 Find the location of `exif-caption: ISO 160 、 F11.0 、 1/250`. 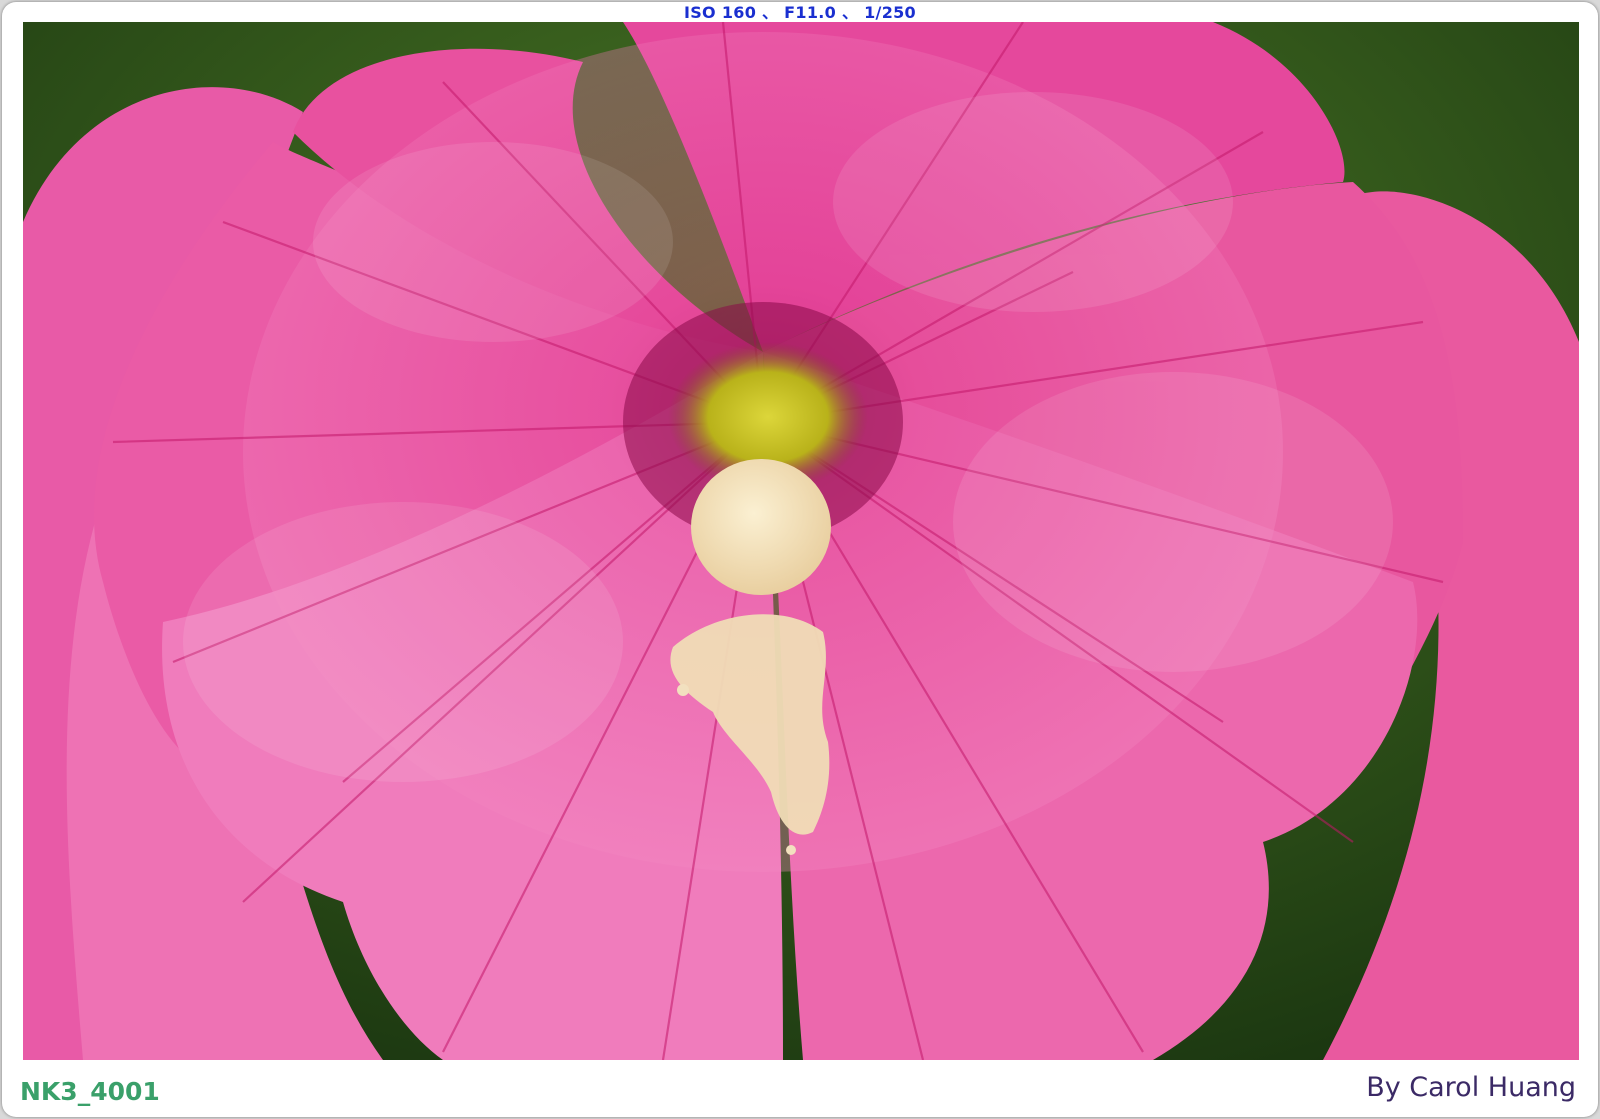

exif-caption: ISO 160 、 F11.0 、 1/250 is located at coordinates (799, 12).